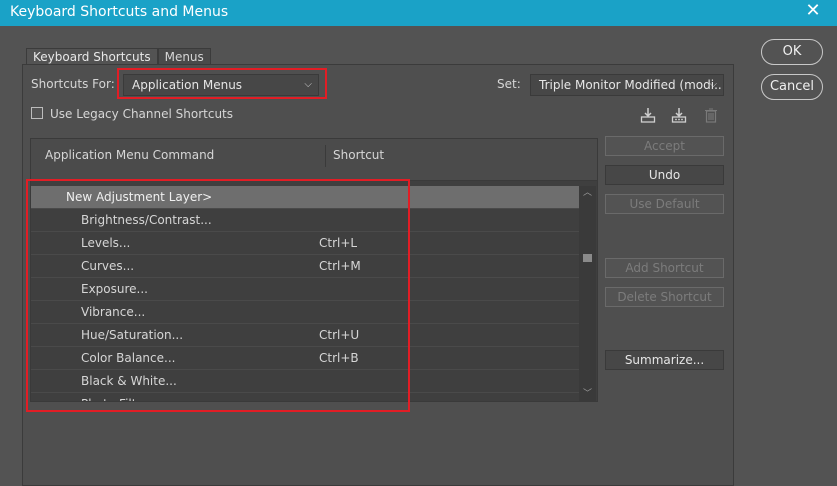 The width and height of the screenshot is (837, 486). Describe the element at coordinates (37, 113) in the screenshot. I see `legacy-channel-checkbox` at that location.